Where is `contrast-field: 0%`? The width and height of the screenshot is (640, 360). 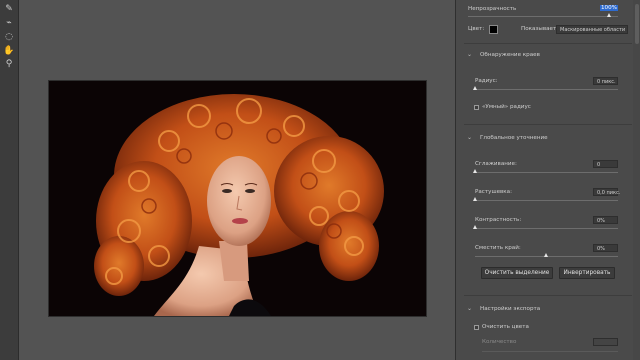 contrast-field: 0% is located at coordinates (605, 220).